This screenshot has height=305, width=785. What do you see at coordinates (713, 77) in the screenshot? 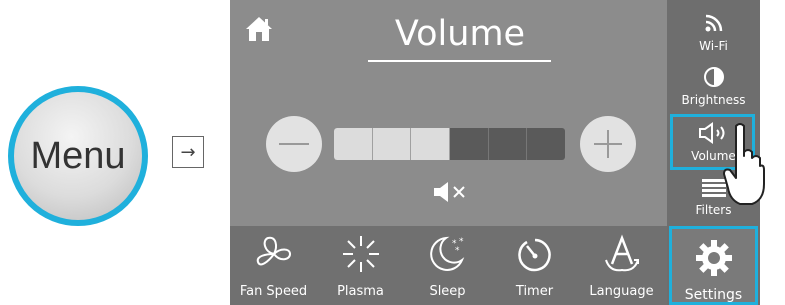
I see `brightness-icon` at bounding box center [713, 77].